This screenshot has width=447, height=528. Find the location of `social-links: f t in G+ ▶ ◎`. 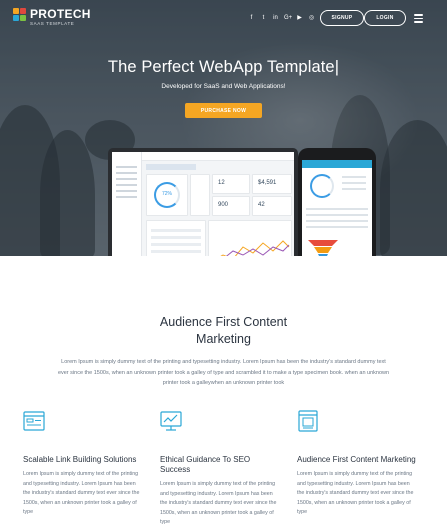

social-links: f t in G+ ▶ ◎ is located at coordinates (281, 18).